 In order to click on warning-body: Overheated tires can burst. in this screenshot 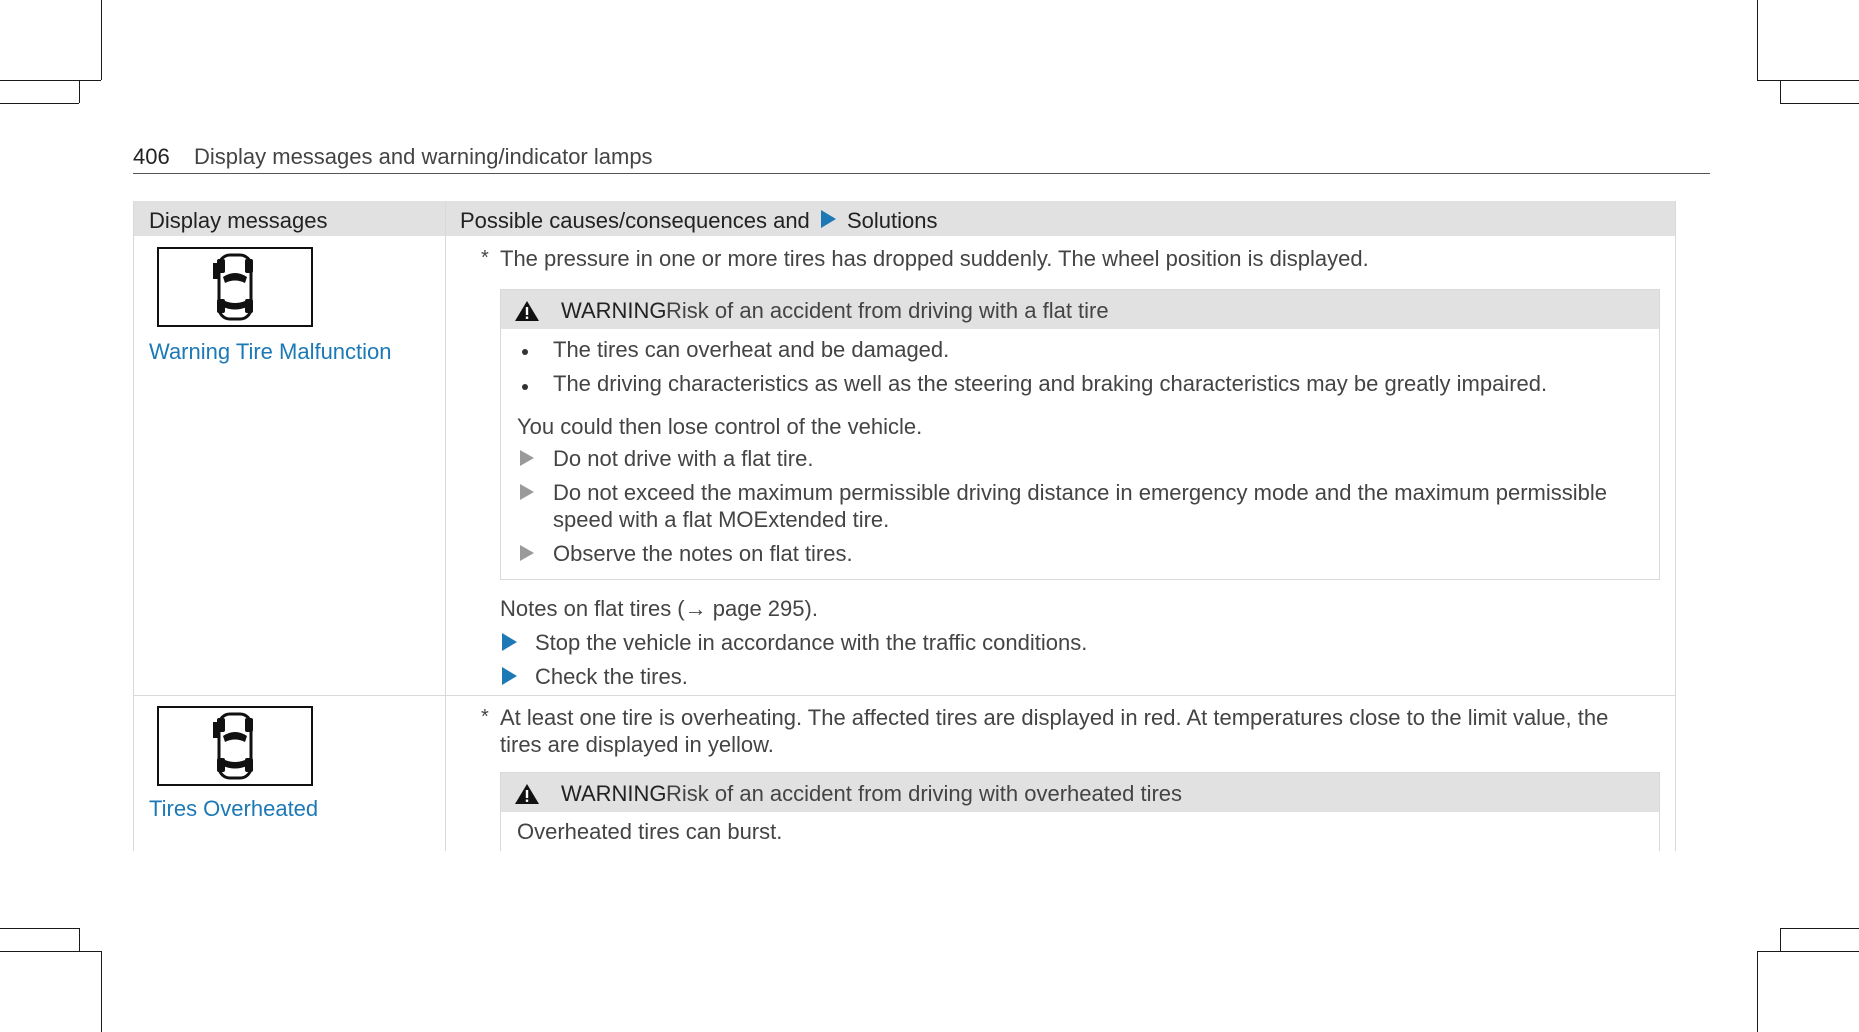, I will do `click(650, 831)`.